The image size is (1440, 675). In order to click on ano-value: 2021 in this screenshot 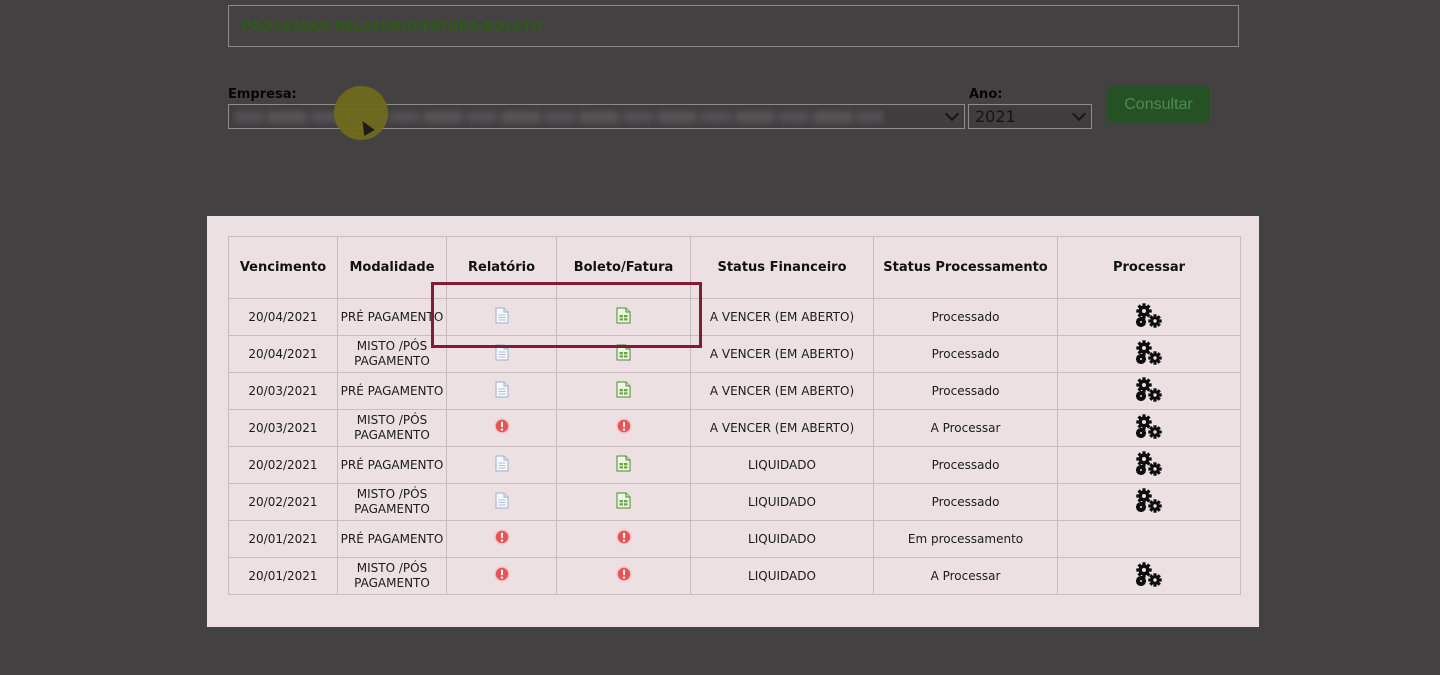, I will do `click(995, 116)`.